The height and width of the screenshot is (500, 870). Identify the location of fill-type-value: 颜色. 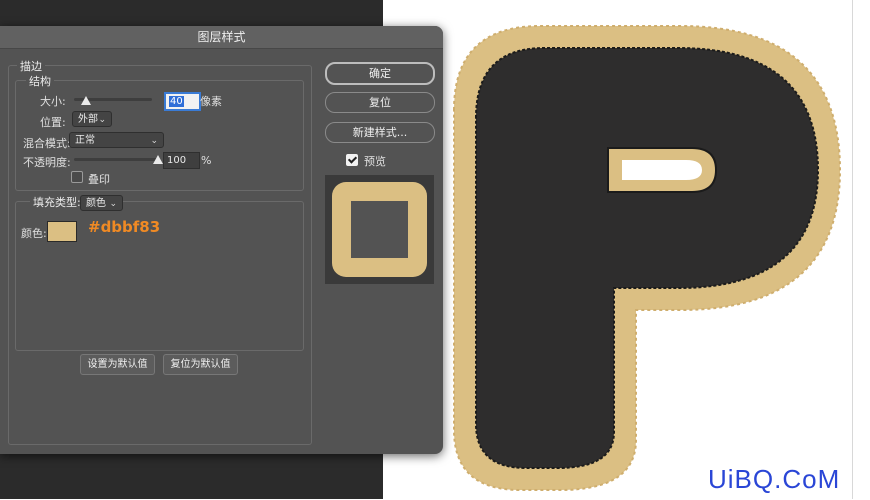
(96, 203).